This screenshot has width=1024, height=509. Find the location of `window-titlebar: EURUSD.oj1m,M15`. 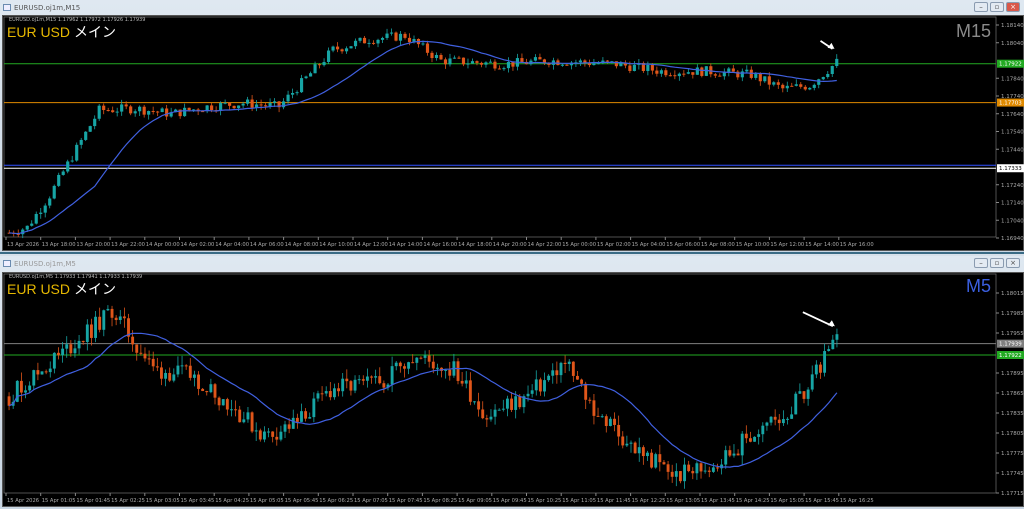

window-titlebar: EURUSD.oj1m,M15 is located at coordinates (512, 7).